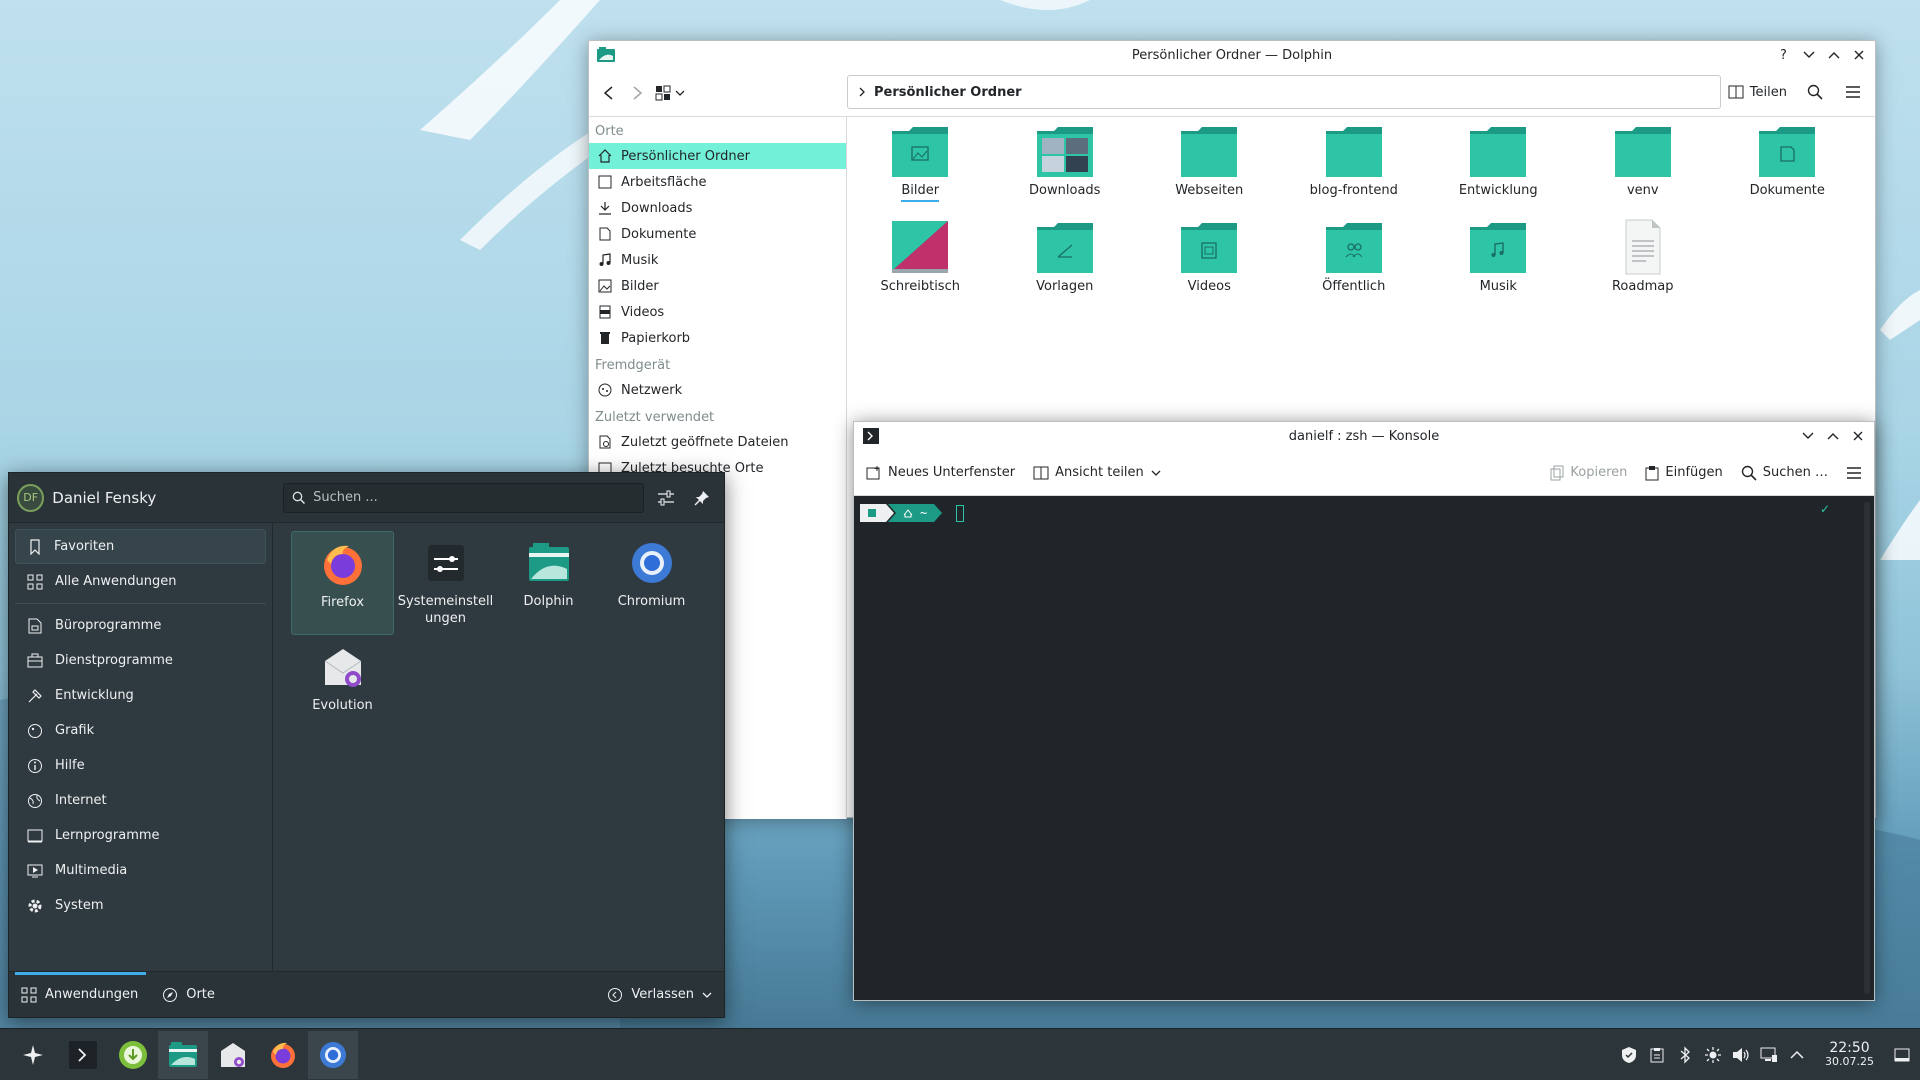 The width and height of the screenshot is (1920, 1080). What do you see at coordinates (140, 546) in the screenshot?
I see `category-favoriten: Favoriten` at bounding box center [140, 546].